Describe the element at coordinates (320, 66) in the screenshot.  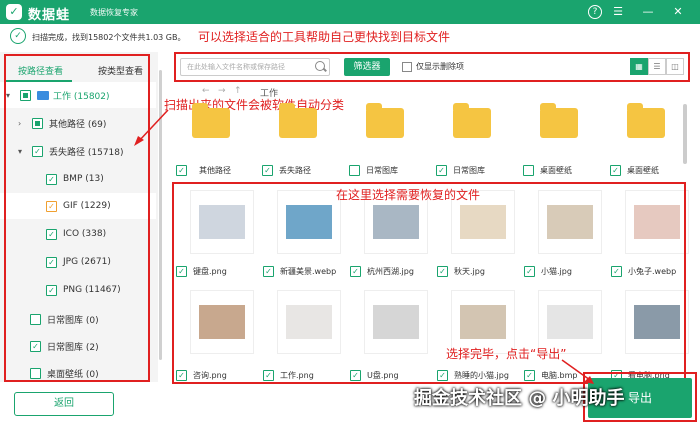
I see `search-icon` at that location.